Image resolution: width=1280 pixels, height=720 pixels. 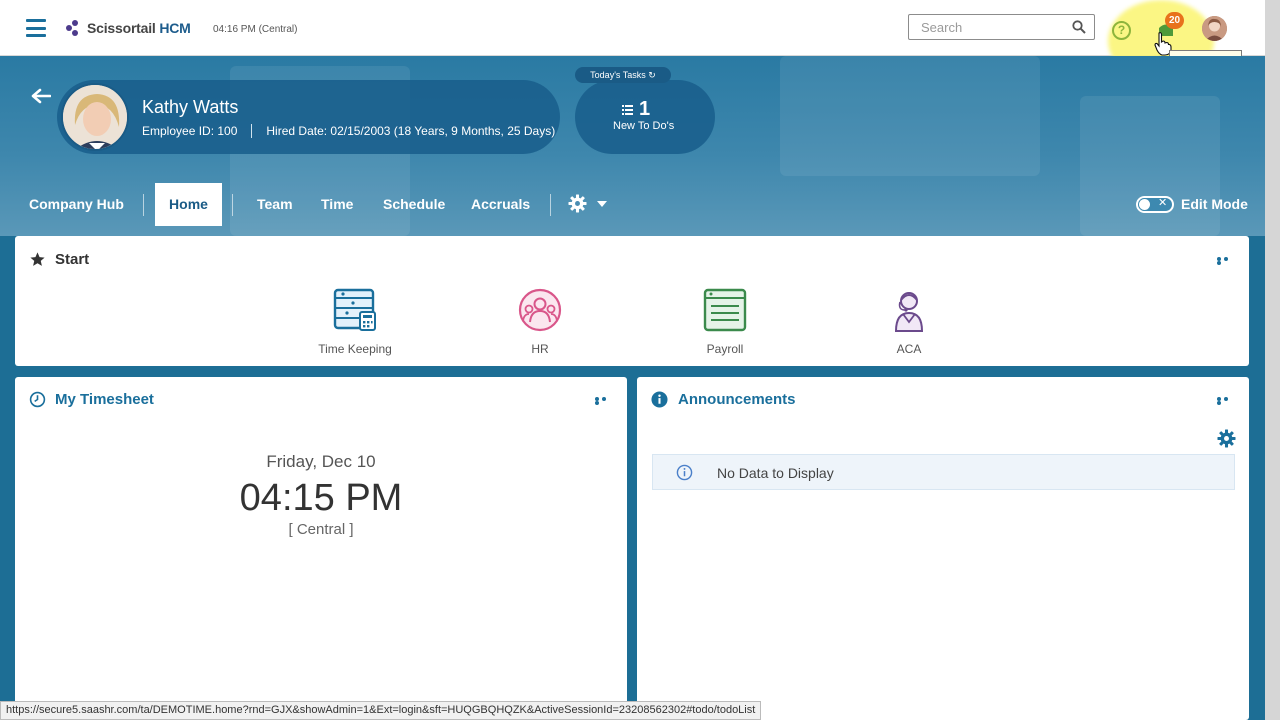 I want to click on logo-mark-icon, so click(x=75, y=28).